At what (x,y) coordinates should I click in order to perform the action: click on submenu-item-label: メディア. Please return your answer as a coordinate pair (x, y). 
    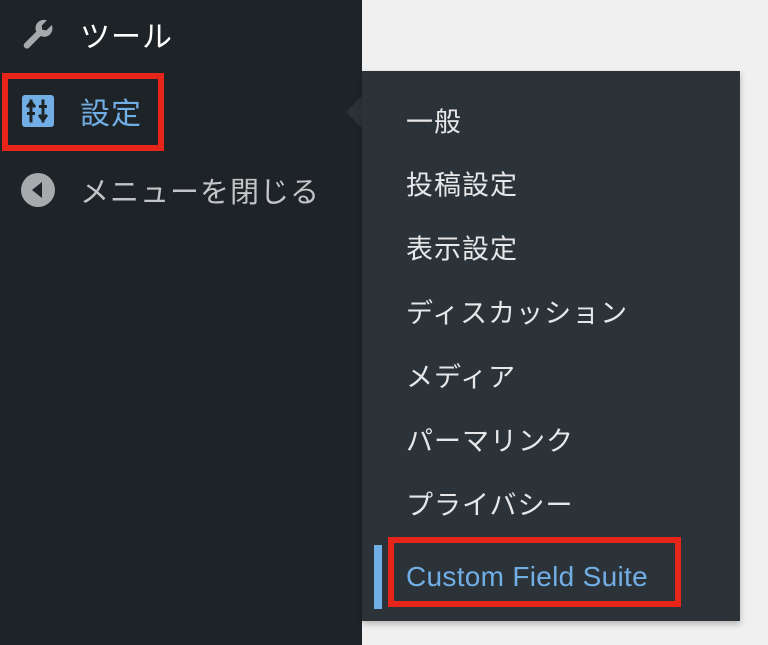
    Looking at the image, I should click on (461, 378).